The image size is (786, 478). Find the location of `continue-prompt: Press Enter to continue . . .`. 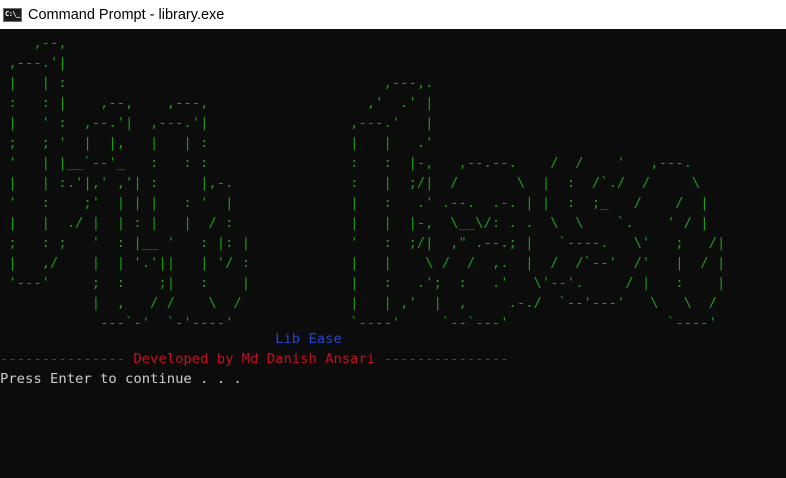

continue-prompt: Press Enter to continue . . . is located at coordinates (121, 379).